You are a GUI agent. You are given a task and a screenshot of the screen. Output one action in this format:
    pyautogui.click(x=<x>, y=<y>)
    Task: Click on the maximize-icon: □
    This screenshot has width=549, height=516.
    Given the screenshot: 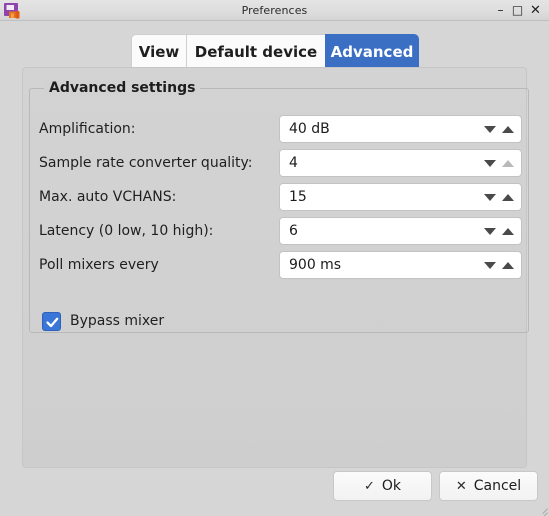 What is the action you would take?
    pyautogui.click(x=517, y=10)
    